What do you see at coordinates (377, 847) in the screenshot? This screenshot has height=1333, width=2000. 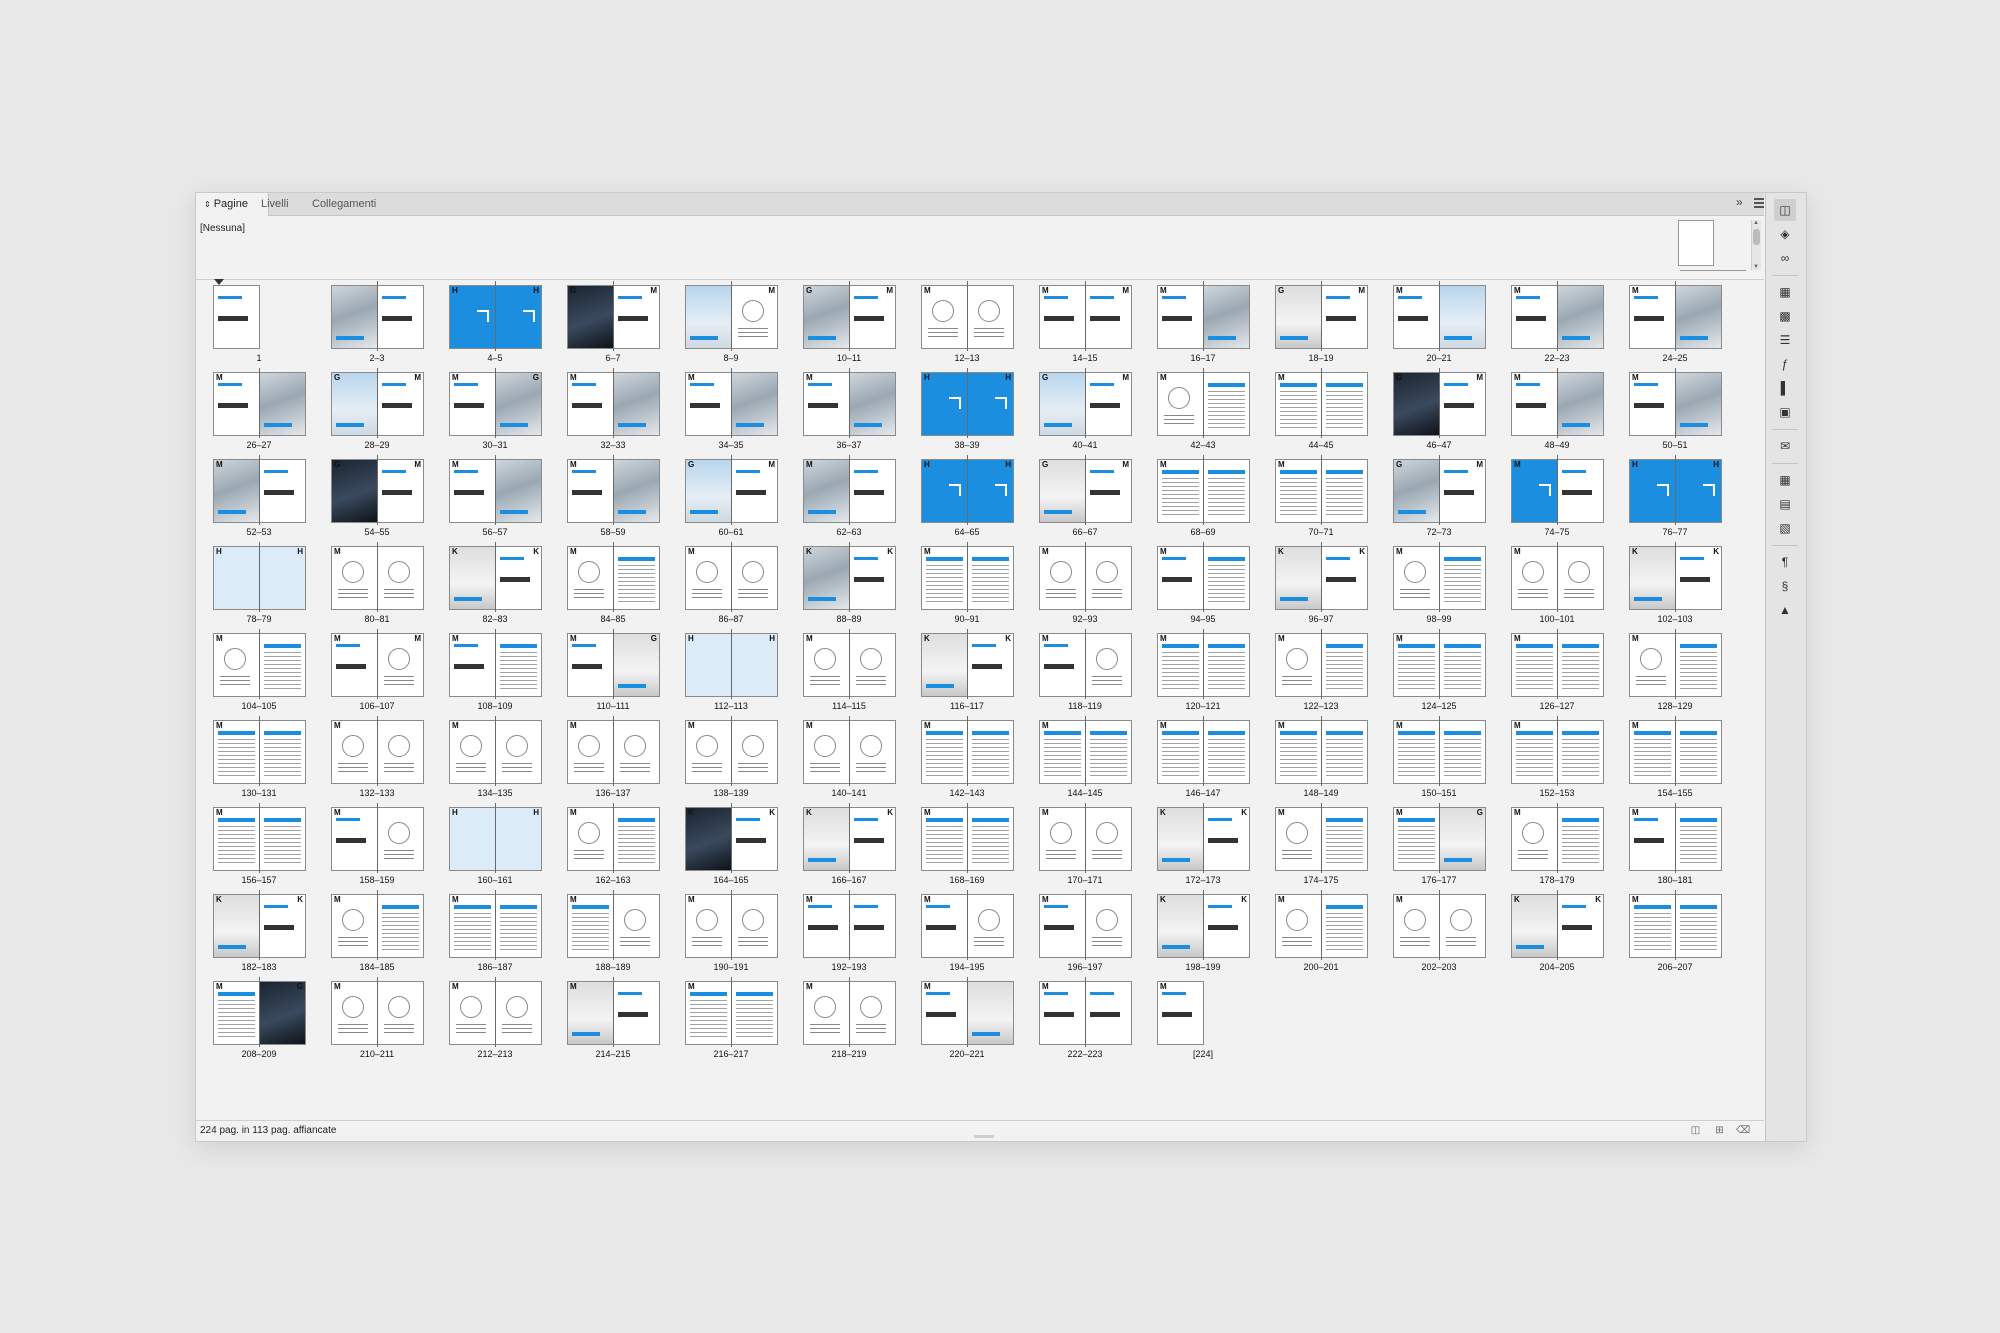 I see `page-spread: M 158–159` at bounding box center [377, 847].